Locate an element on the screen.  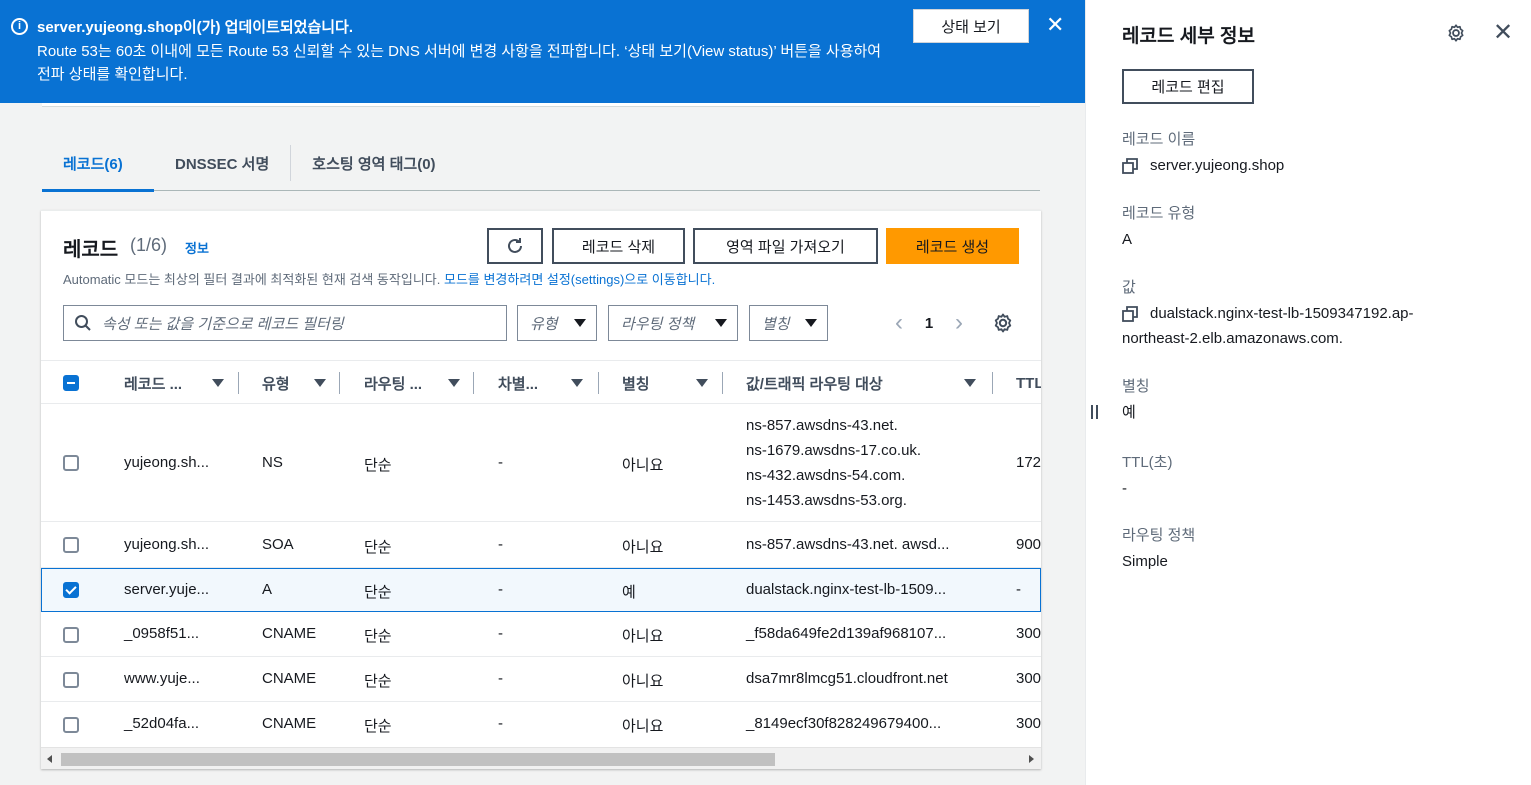
scroll-right-icon is located at coordinates (1031, 759).